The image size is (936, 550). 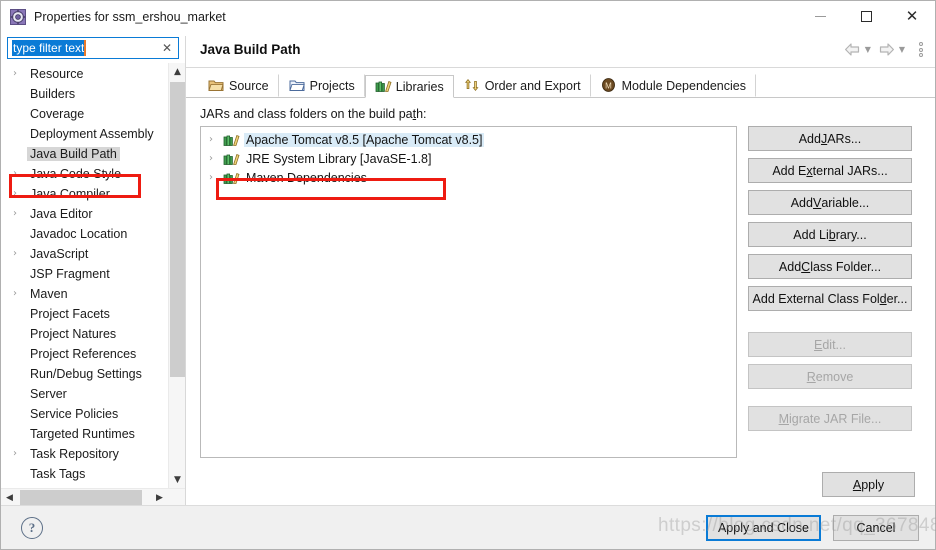 What do you see at coordinates (84, 94) in the screenshot?
I see `sidebar-item-builders: ›Builders` at bounding box center [84, 94].